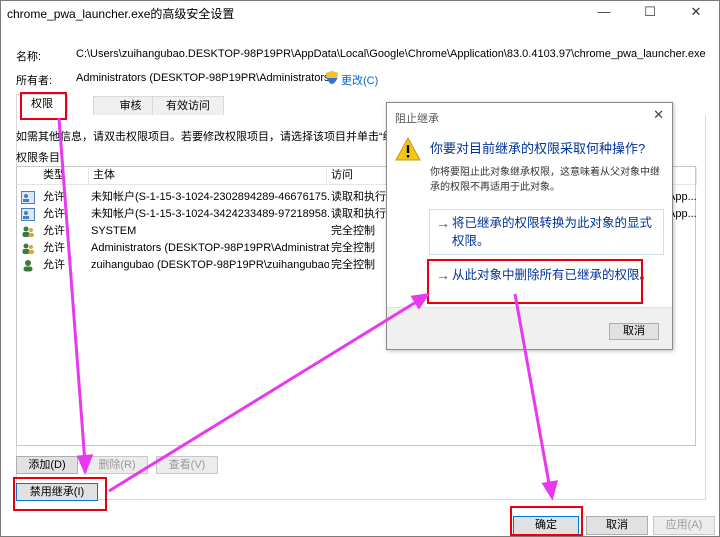 Image resolution: width=720 pixels, height=537 pixels. I want to click on close-button: ✕, so click(696, 13).